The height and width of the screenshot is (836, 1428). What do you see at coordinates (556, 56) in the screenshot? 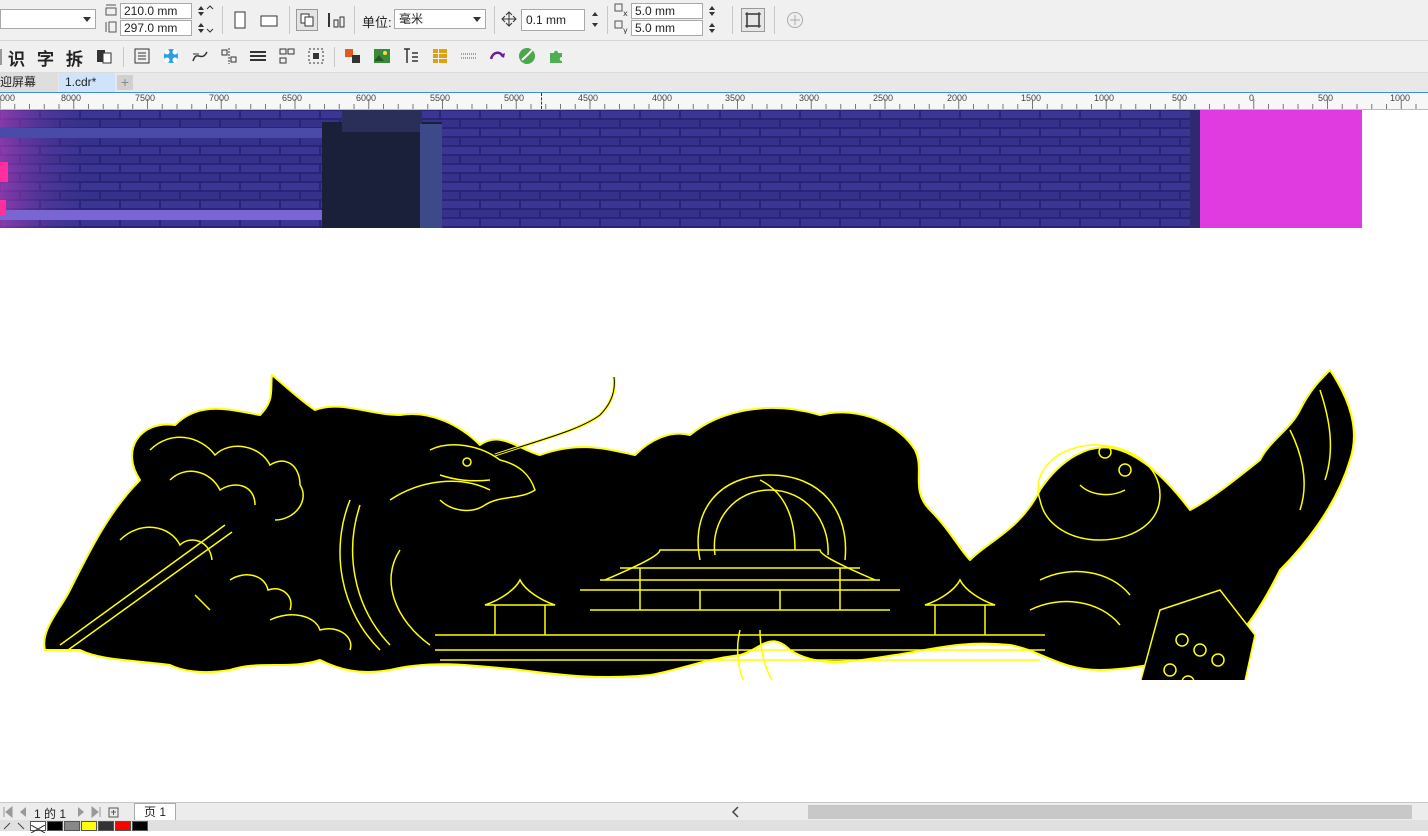
I see `puzzle-icon` at bounding box center [556, 56].